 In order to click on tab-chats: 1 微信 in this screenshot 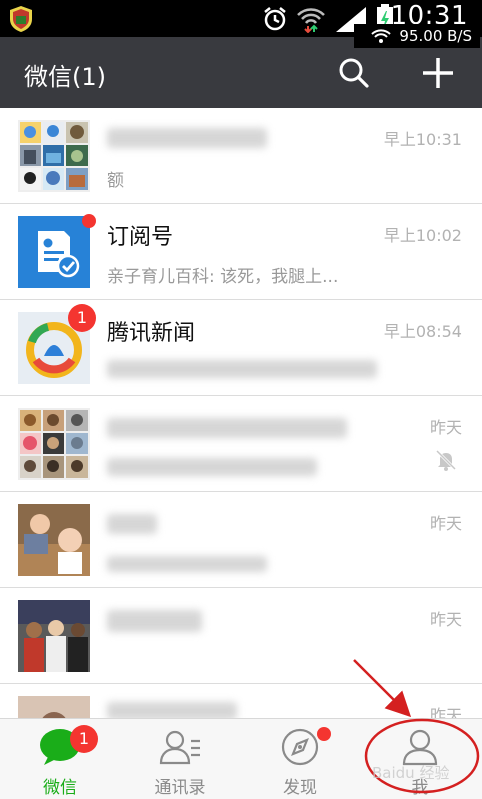, I will do `click(60, 759)`.